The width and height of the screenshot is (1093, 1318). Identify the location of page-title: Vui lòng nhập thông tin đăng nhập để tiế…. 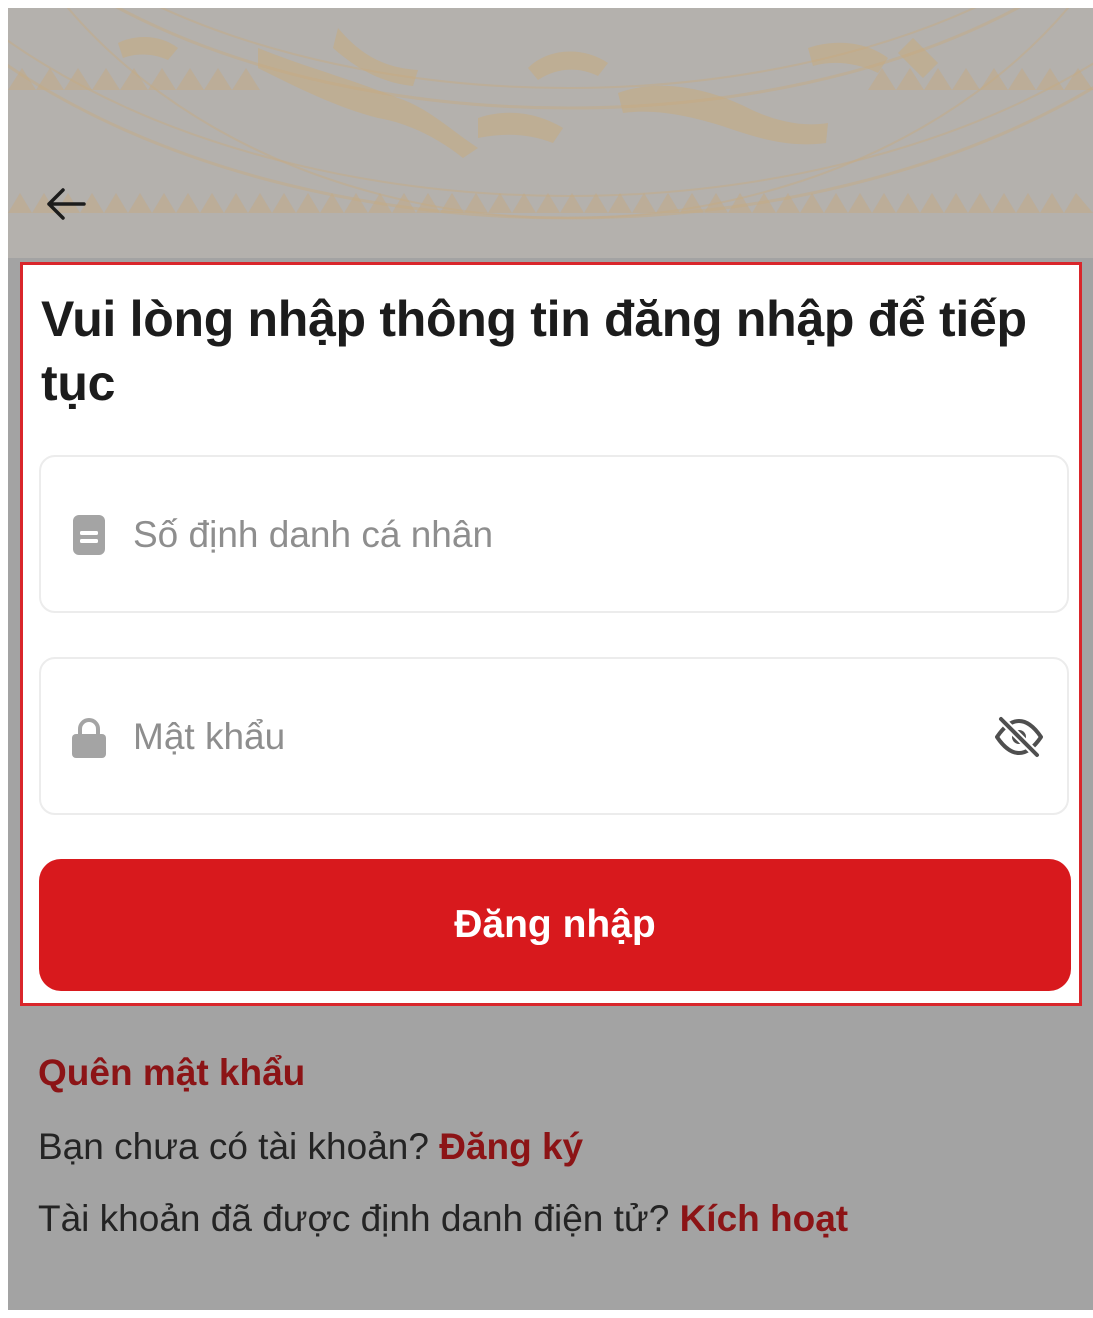
(534, 351).